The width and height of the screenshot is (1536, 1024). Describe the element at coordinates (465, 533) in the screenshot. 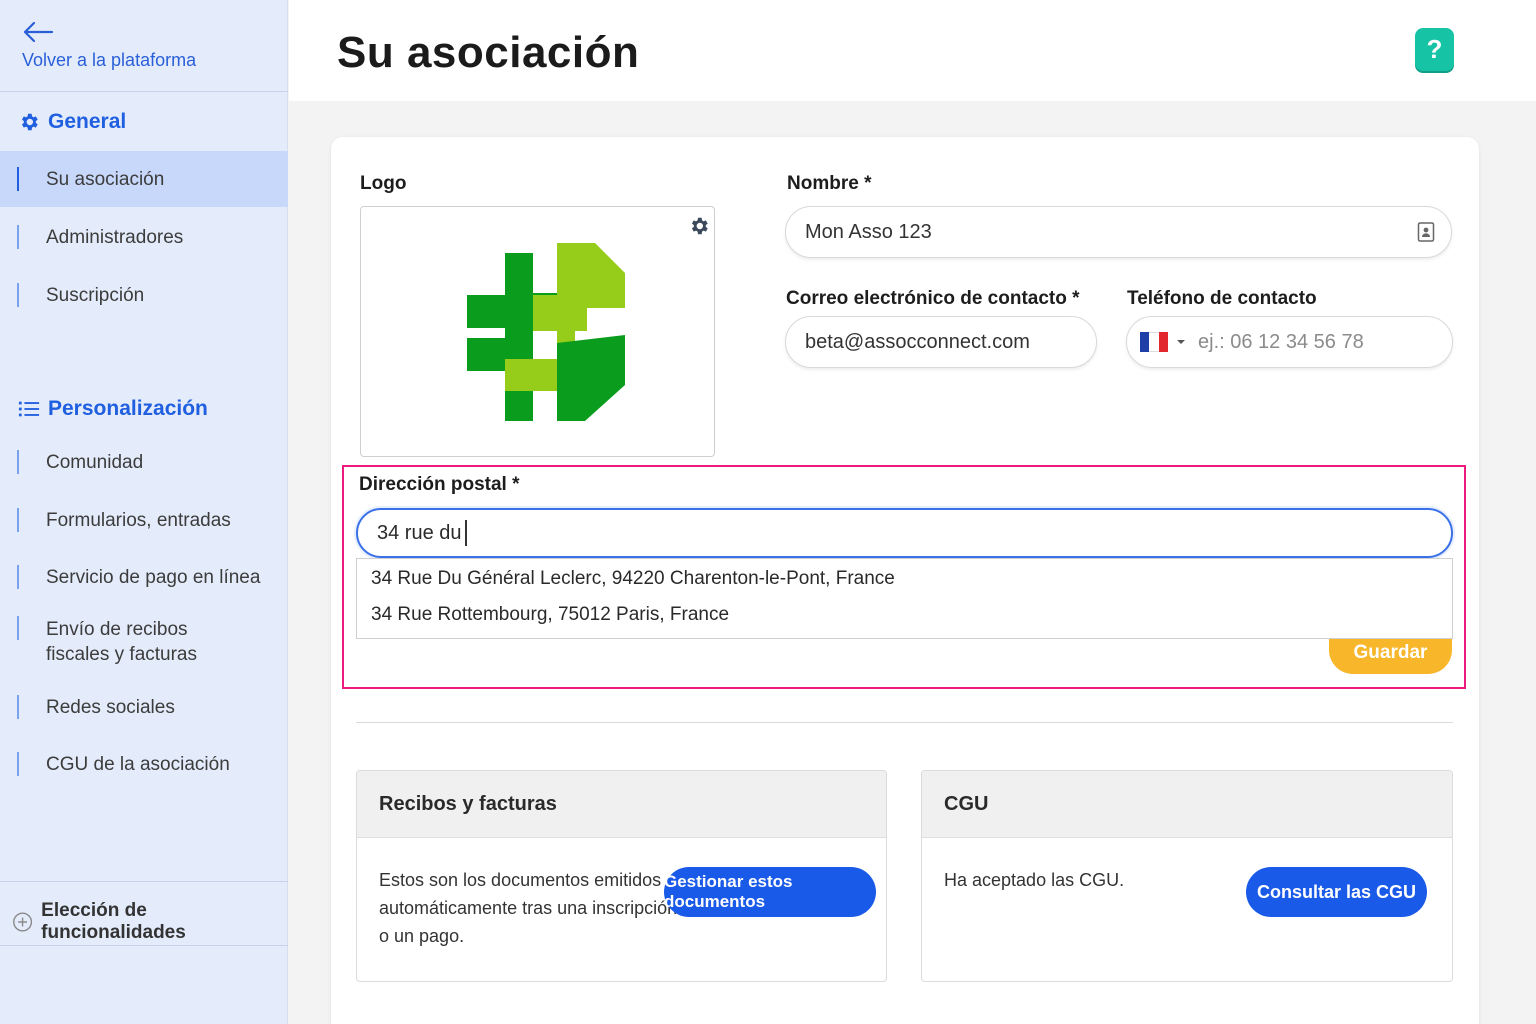

I see `text-caret` at that location.